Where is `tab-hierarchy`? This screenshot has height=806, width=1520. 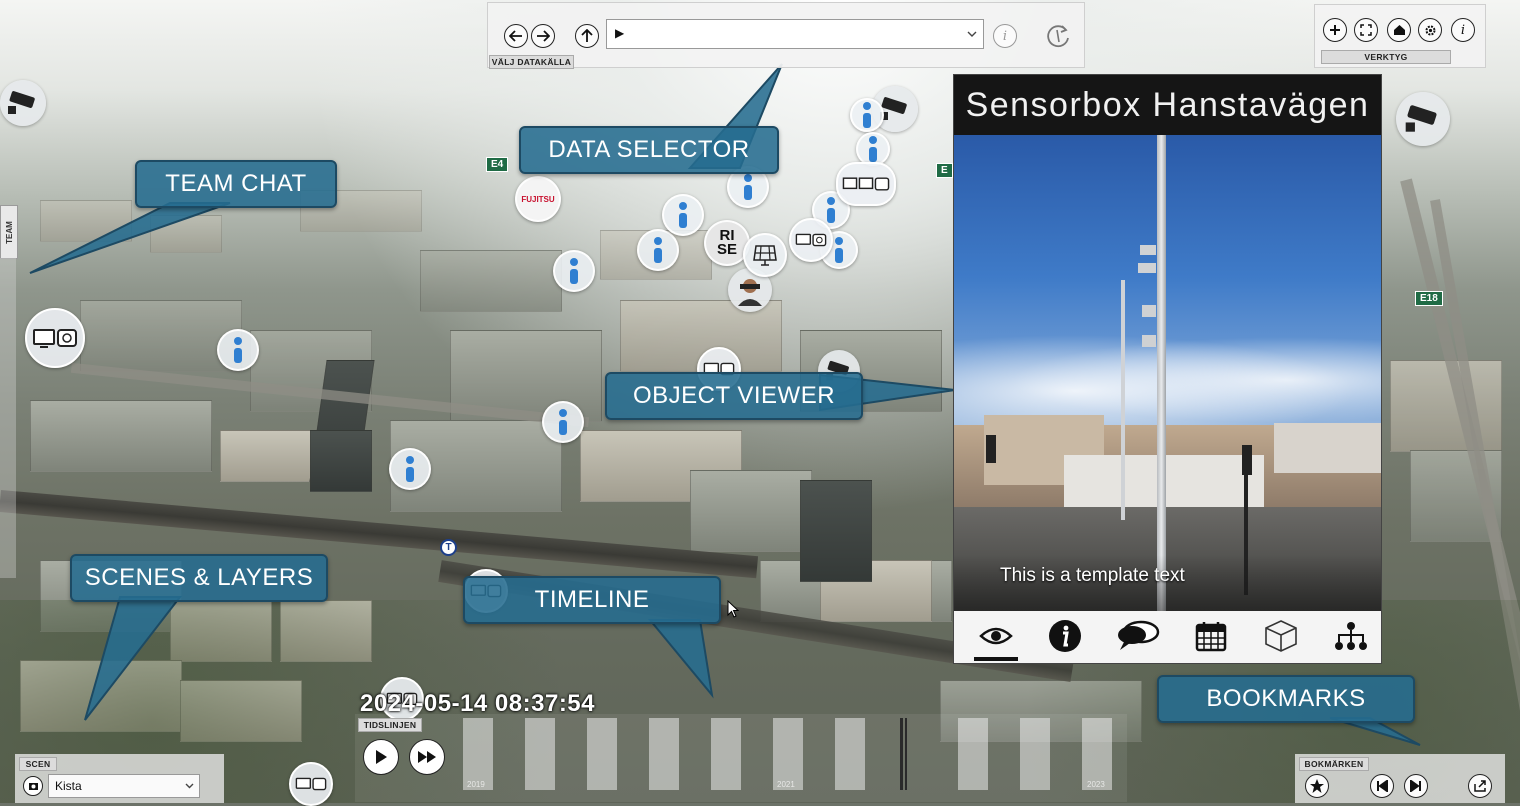
tab-hierarchy is located at coordinates (1351, 636).